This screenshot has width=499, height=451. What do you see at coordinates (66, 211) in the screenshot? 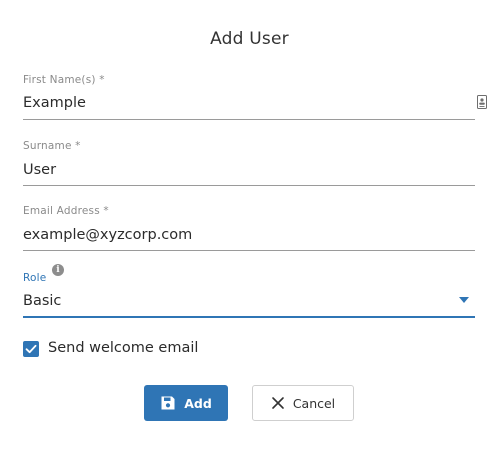
I see `email-label: Email Address *` at bounding box center [66, 211].